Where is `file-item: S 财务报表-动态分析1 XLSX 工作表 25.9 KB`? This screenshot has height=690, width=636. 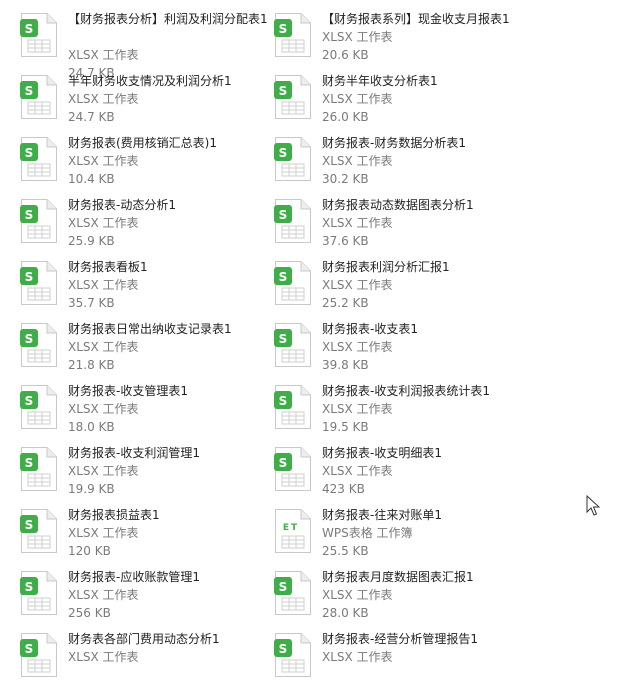 file-item: S 财务报表-动态分析1 XLSX 工作表 25.9 KB is located at coordinates (145, 227).